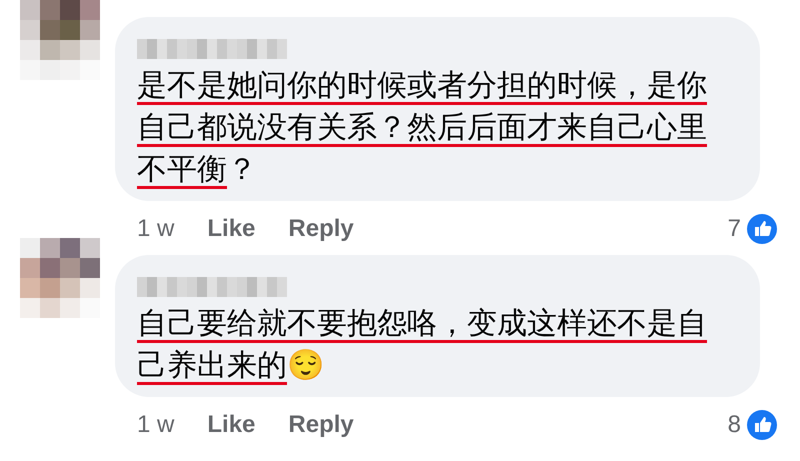 This screenshot has height=461, width=800. Describe the element at coordinates (734, 229) in the screenshot. I see `reaction-count: 7` at that location.